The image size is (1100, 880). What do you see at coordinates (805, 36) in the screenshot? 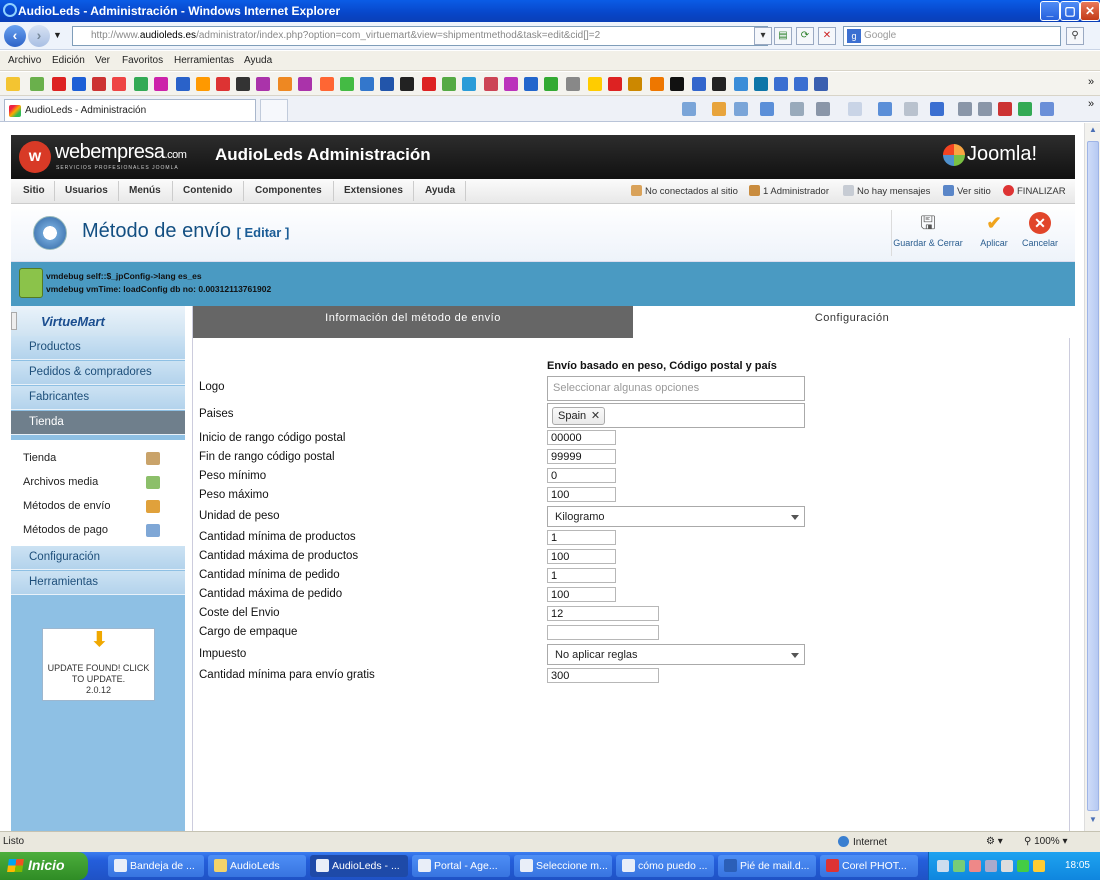
I see `refresh-icon: ⟳` at bounding box center [805, 36].